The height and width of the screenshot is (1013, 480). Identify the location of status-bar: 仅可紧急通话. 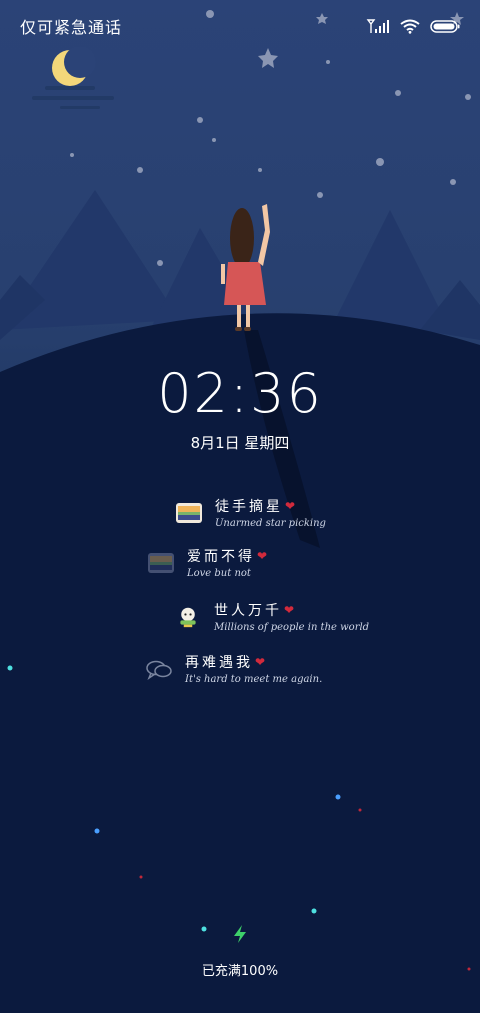
(240, 26).